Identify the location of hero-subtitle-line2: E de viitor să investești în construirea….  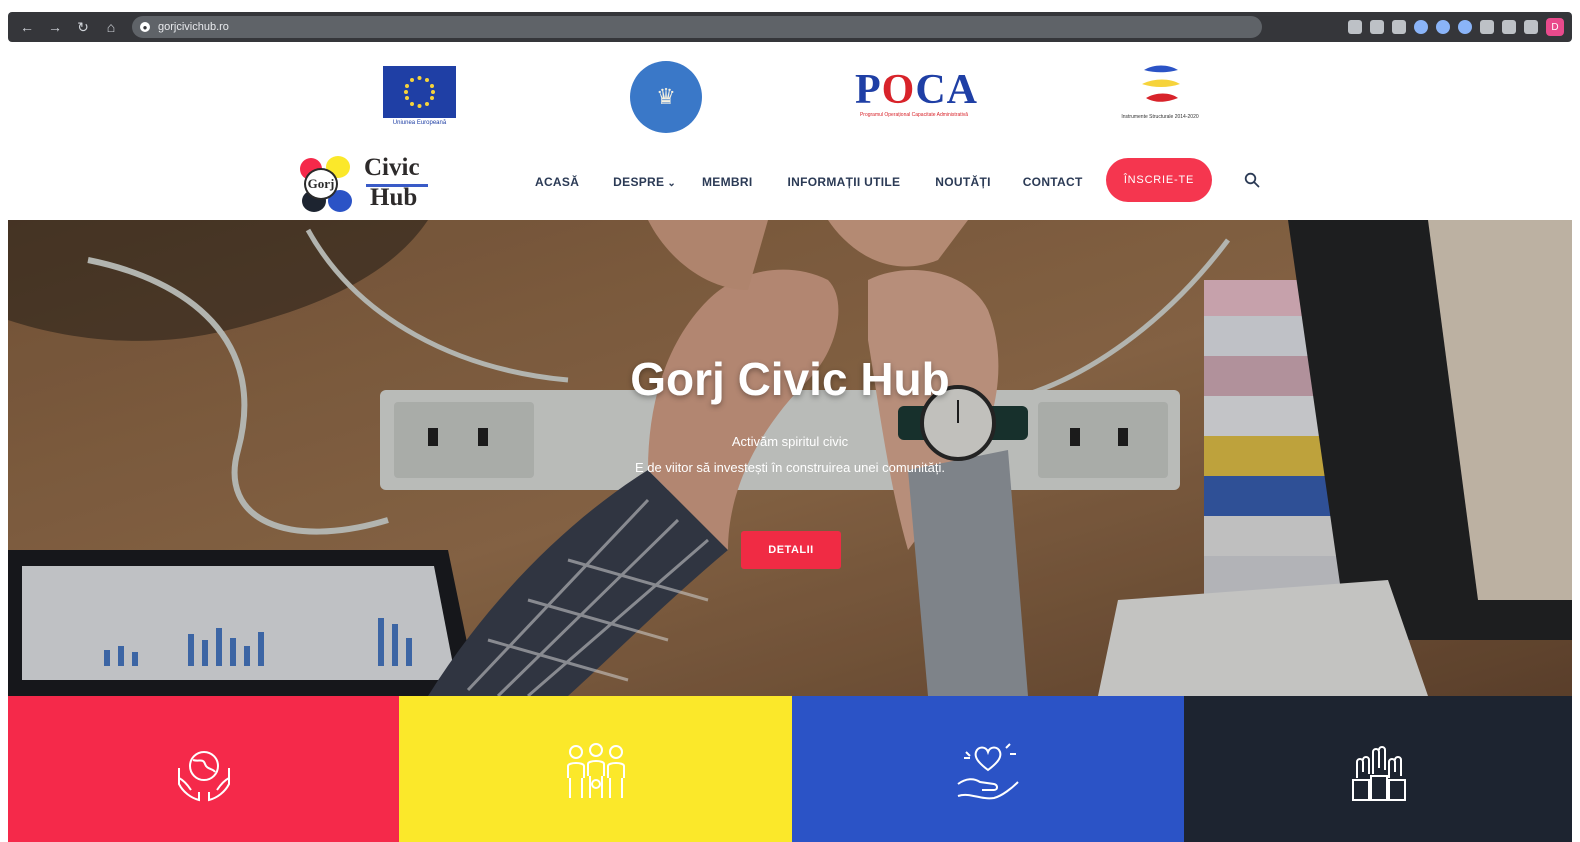
(790, 467).